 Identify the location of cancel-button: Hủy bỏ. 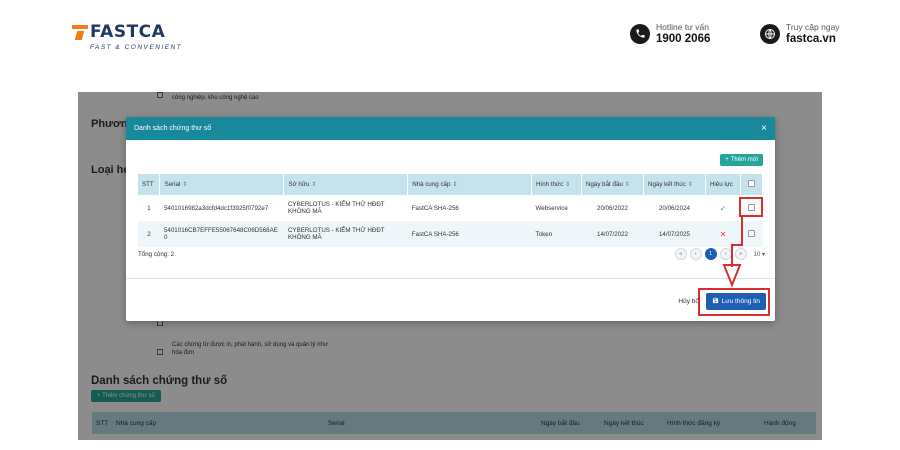
(688, 301).